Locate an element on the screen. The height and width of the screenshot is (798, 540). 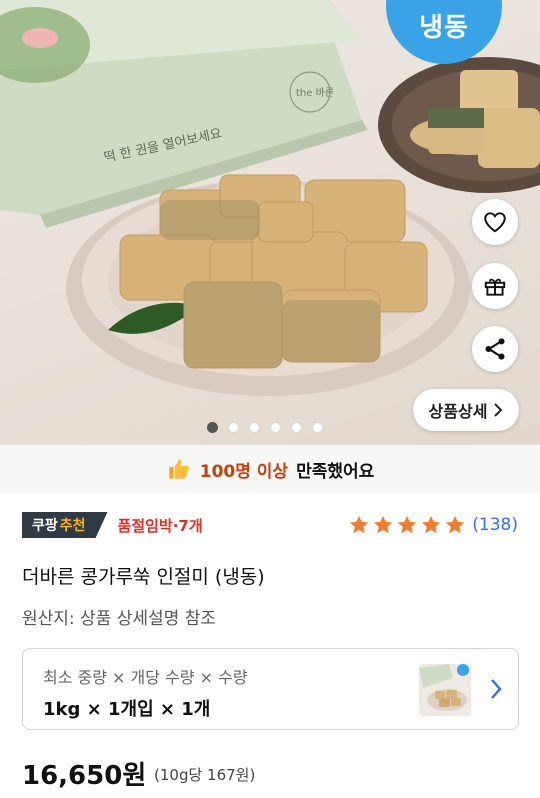
option-selector: 최소 중량 × 개당 수량 × 수량 1kg × 1개입 × 1개 is located at coordinates (270, 689).